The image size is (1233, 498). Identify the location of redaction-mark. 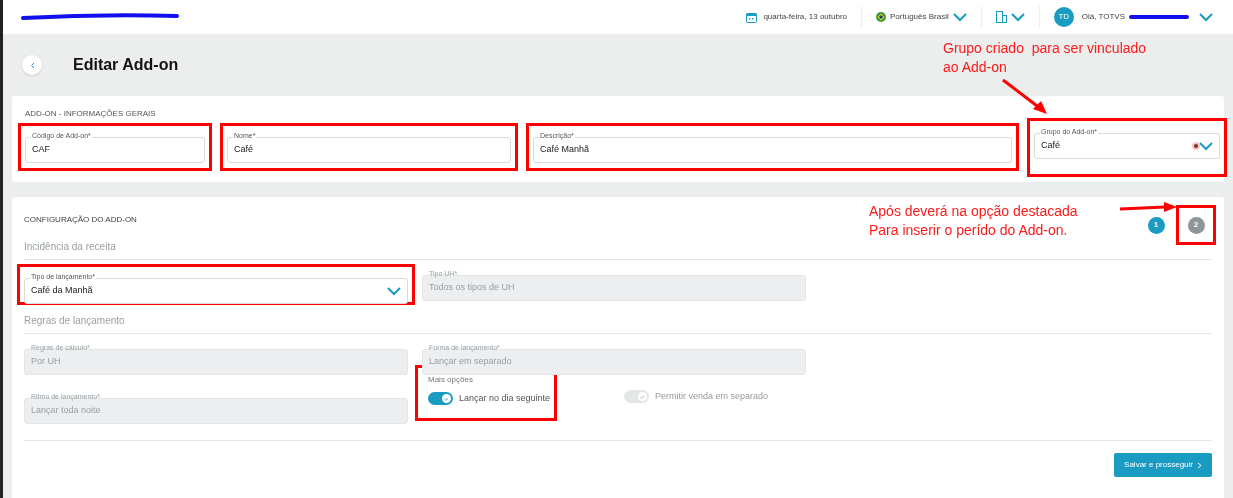
(1159, 17).